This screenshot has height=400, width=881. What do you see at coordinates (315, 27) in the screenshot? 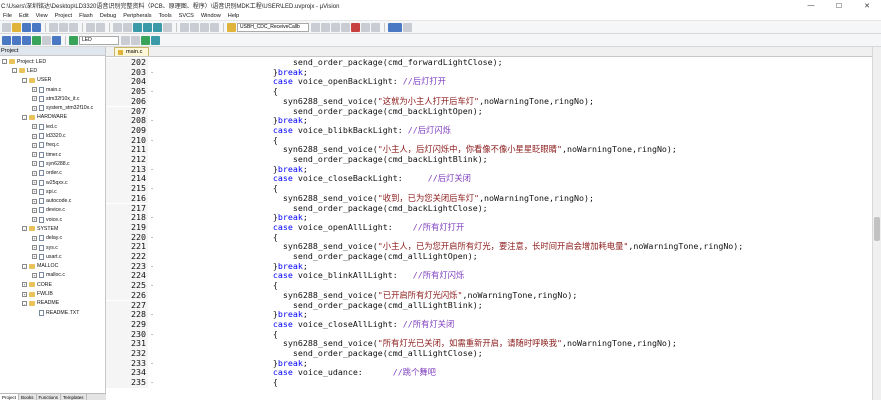
I see `find-icon` at bounding box center [315, 27].